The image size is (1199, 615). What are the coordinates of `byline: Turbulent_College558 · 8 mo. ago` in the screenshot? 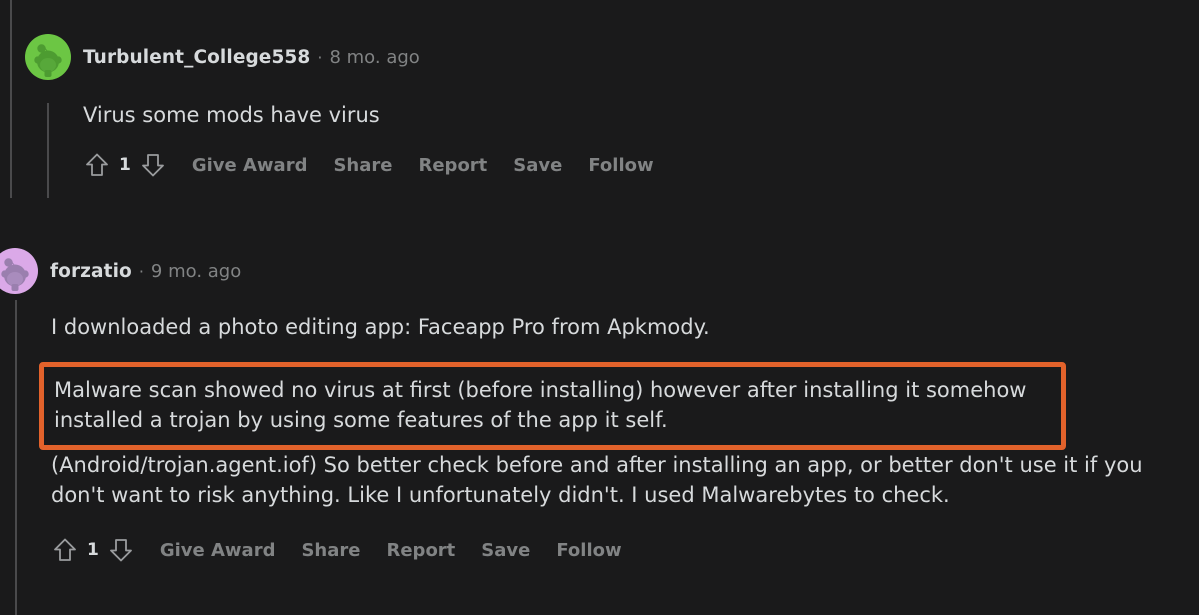 It's located at (251, 57).